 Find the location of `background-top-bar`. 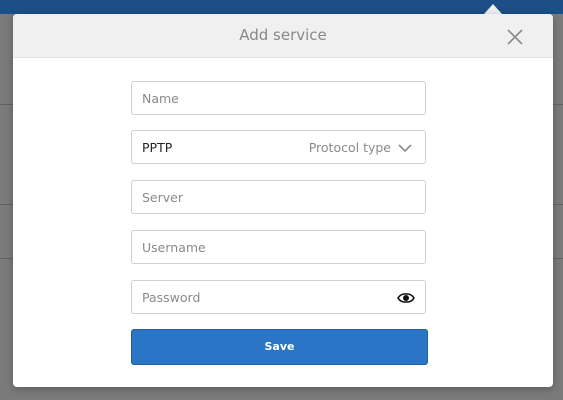

background-top-bar is located at coordinates (281, 7).